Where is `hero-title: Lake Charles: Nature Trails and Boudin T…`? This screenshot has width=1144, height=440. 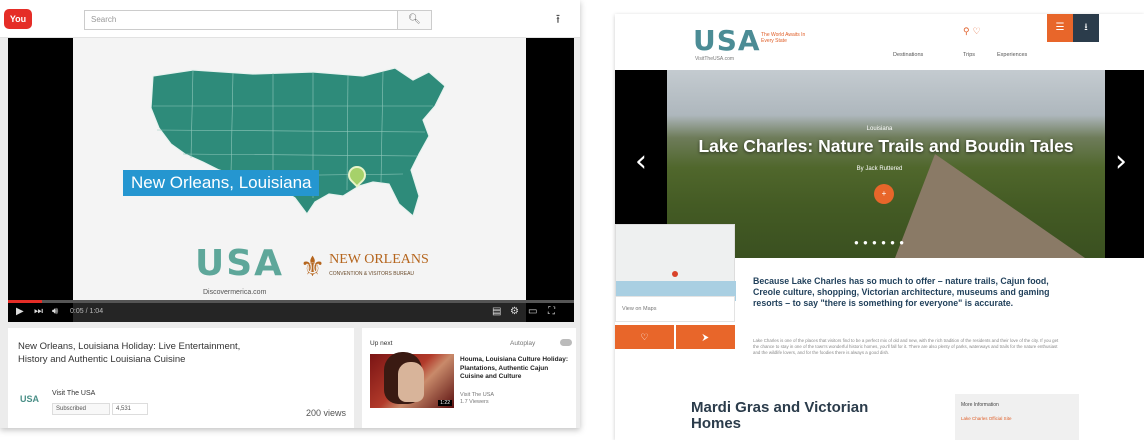 hero-title: Lake Charles: Nature Trails and Boudin T… is located at coordinates (886, 146).